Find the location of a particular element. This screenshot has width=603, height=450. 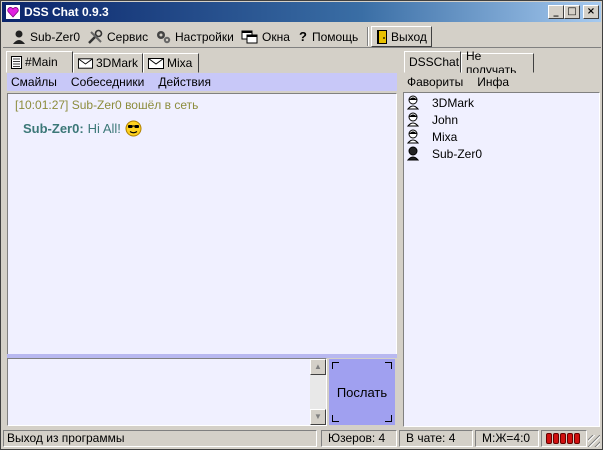

toolbar-separator is located at coordinates (368, 36).